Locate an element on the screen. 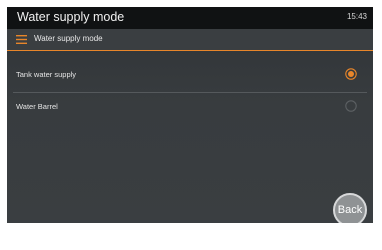  back-button: Back is located at coordinates (350, 208).